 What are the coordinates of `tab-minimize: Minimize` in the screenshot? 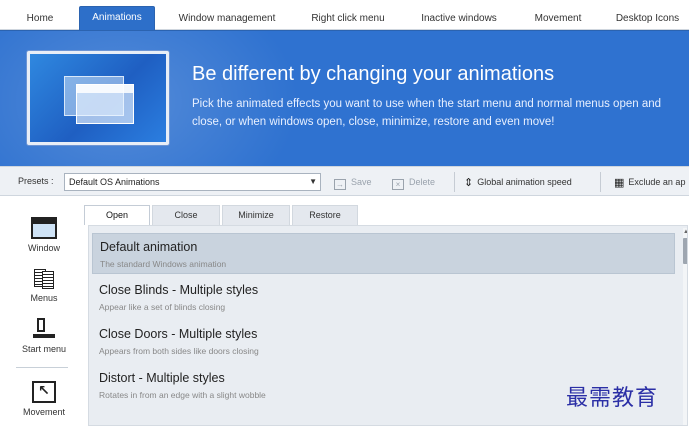 It's located at (256, 215).